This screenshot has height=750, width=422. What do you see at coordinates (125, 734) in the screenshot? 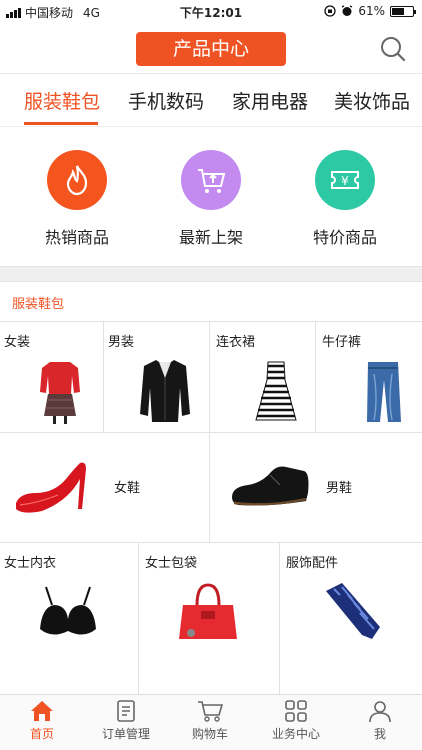
I see `nav-label: 订单管理` at bounding box center [125, 734].